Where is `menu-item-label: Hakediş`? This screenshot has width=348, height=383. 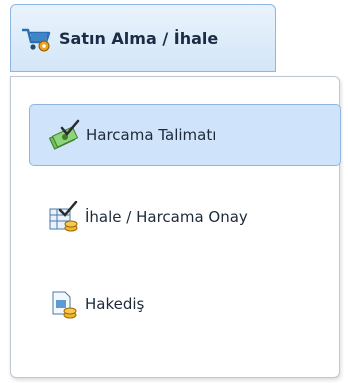
menu-item-label: Hakediş is located at coordinates (115, 304).